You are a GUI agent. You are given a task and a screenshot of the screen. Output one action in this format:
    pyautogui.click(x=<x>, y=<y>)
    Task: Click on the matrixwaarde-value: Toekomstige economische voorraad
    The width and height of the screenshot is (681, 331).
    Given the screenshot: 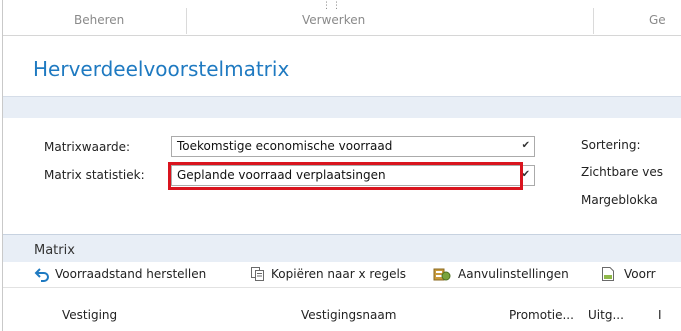 What is the action you would take?
    pyautogui.click(x=285, y=146)
    